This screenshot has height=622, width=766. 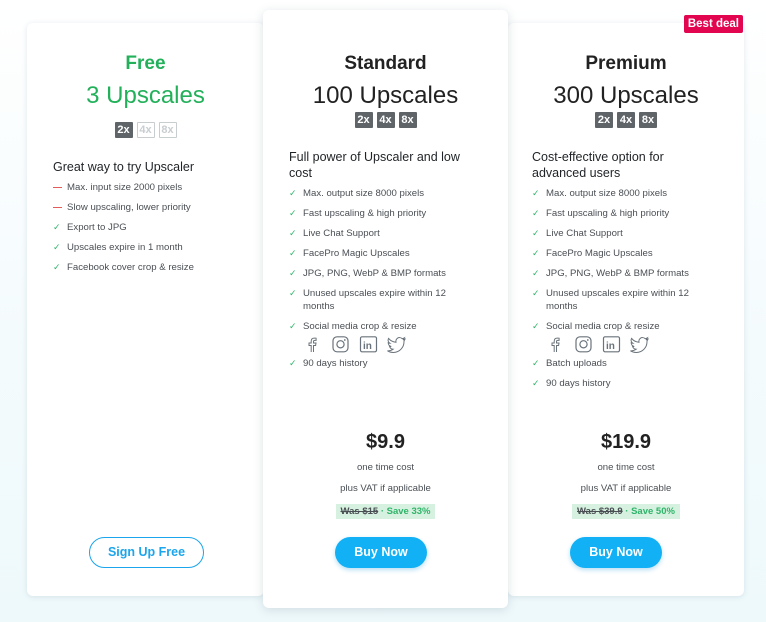 What do you see at coordinates (145, 63) in the screenshot?
I see `plan-name: Free` at bounding box center [145, 63].